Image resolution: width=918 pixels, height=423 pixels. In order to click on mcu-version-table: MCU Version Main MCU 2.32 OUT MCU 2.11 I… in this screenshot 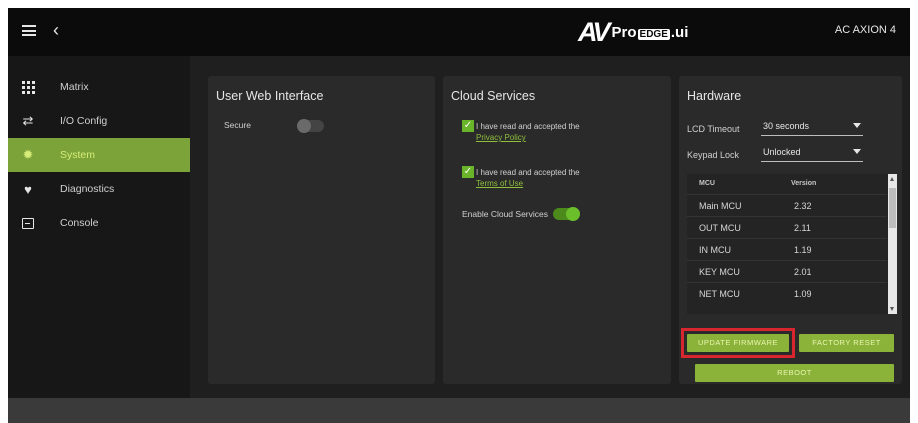, I will do `click(792, 244)`.